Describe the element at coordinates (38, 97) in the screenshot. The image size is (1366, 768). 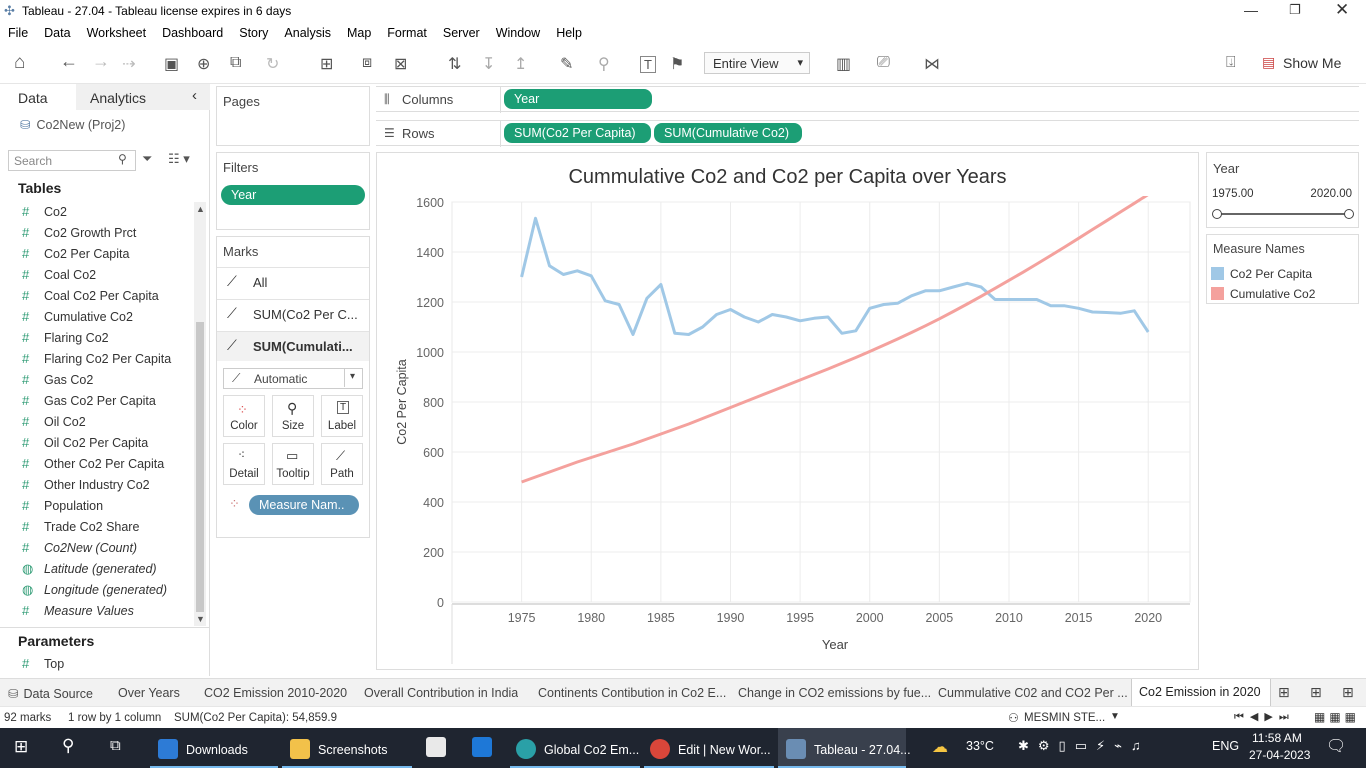
I see `tab-data: Data` at that location.